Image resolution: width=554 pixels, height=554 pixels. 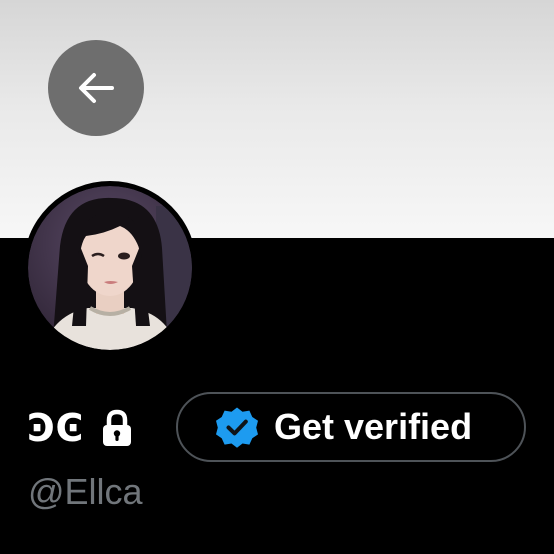 I want to click on avatar-frame, so click(x=110, y=268).